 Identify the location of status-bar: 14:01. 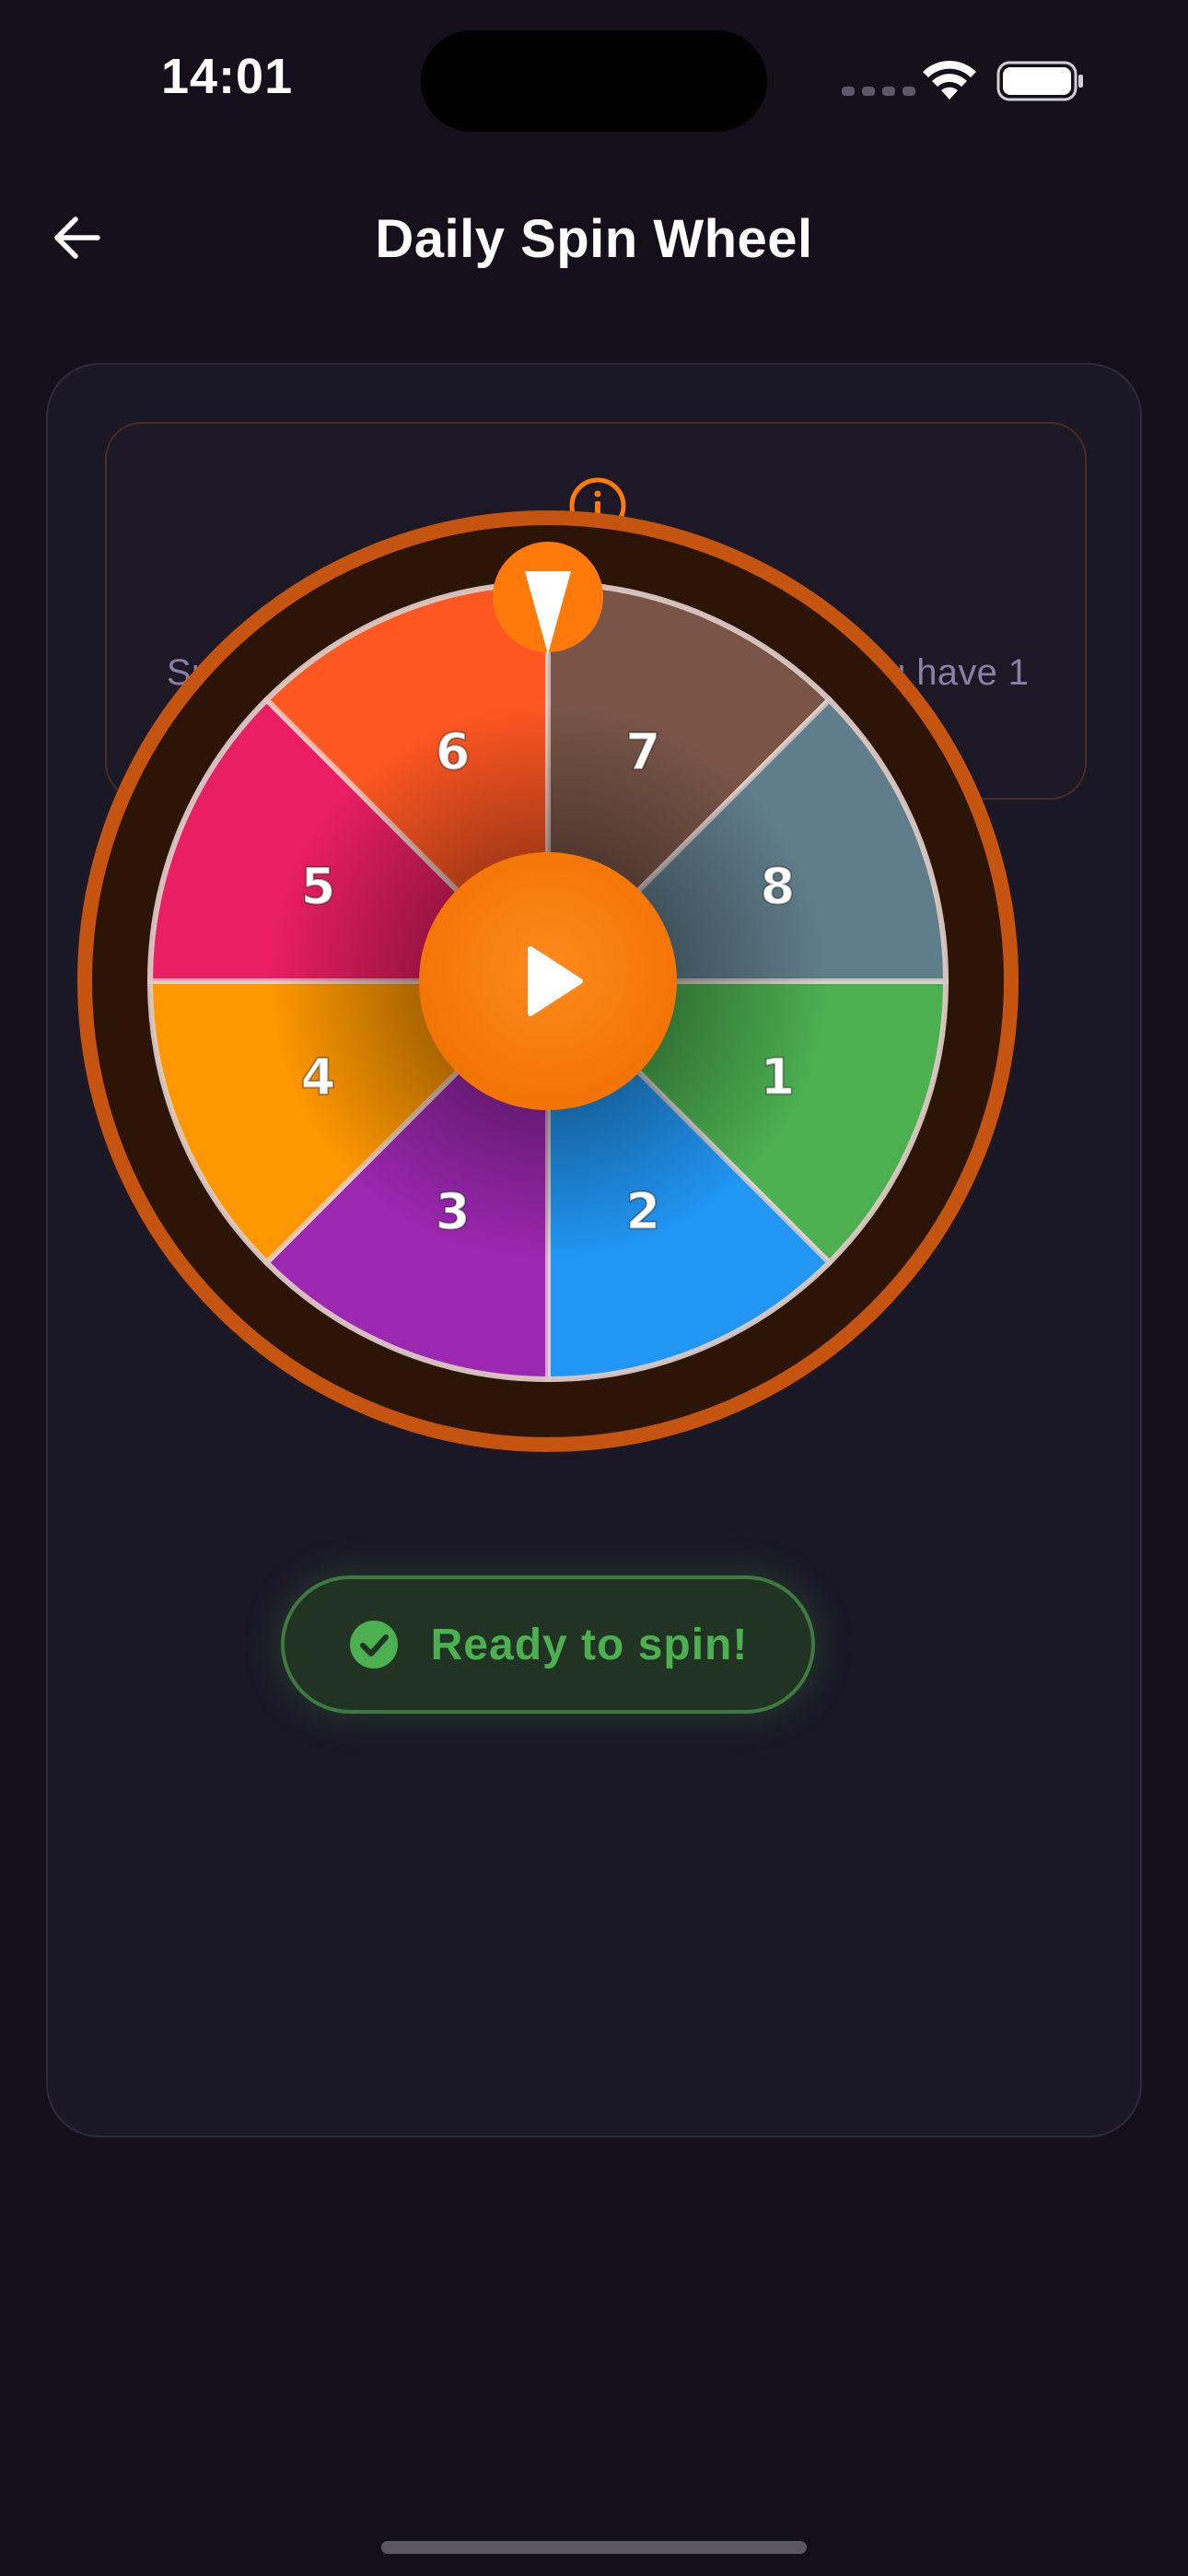
(594, 78).